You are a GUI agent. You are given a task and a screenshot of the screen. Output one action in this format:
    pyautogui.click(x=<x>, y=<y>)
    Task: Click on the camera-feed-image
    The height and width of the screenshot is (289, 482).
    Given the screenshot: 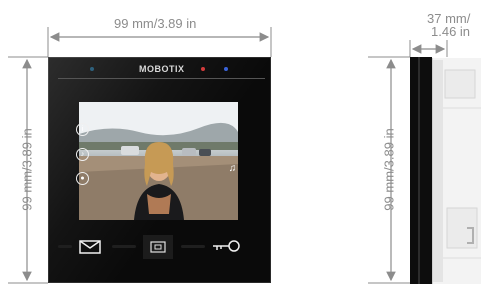 What is the action you would take?
    pyautogui.click(x=158, y=161)
    